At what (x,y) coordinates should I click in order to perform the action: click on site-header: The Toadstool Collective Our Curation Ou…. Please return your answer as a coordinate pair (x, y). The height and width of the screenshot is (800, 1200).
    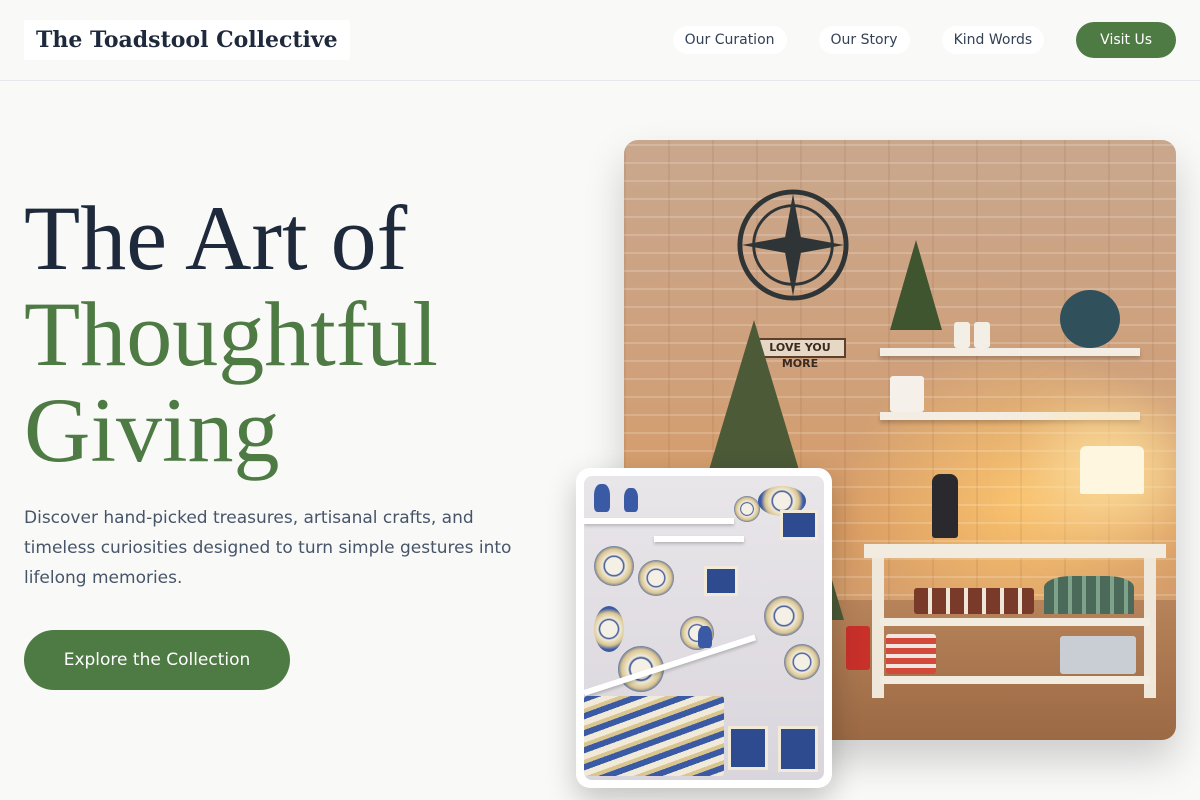
    Looking at the image, I should click on (600, 40).